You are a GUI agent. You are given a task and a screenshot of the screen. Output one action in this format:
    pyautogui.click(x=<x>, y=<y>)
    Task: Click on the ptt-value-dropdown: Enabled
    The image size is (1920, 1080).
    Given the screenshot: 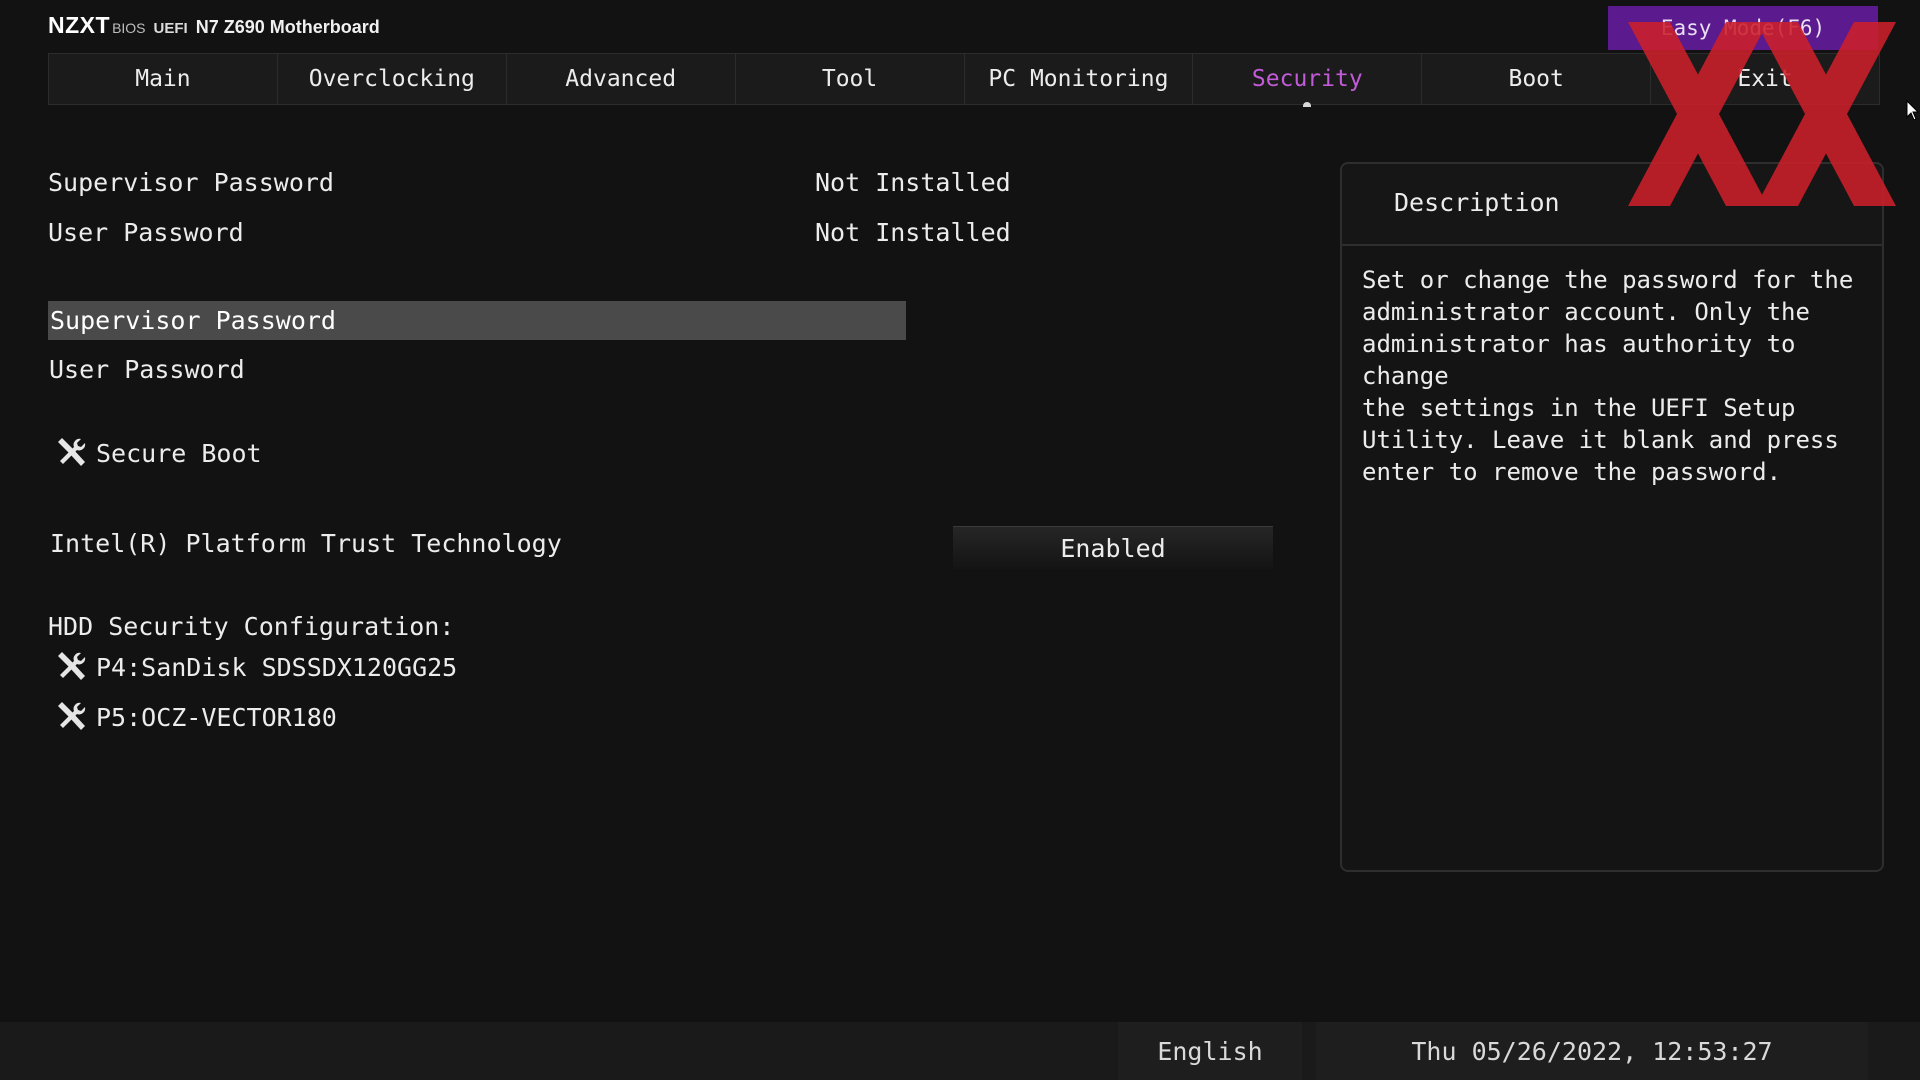 What is the action you would take?
    pyautogui.click(x=1113, y=547)
    